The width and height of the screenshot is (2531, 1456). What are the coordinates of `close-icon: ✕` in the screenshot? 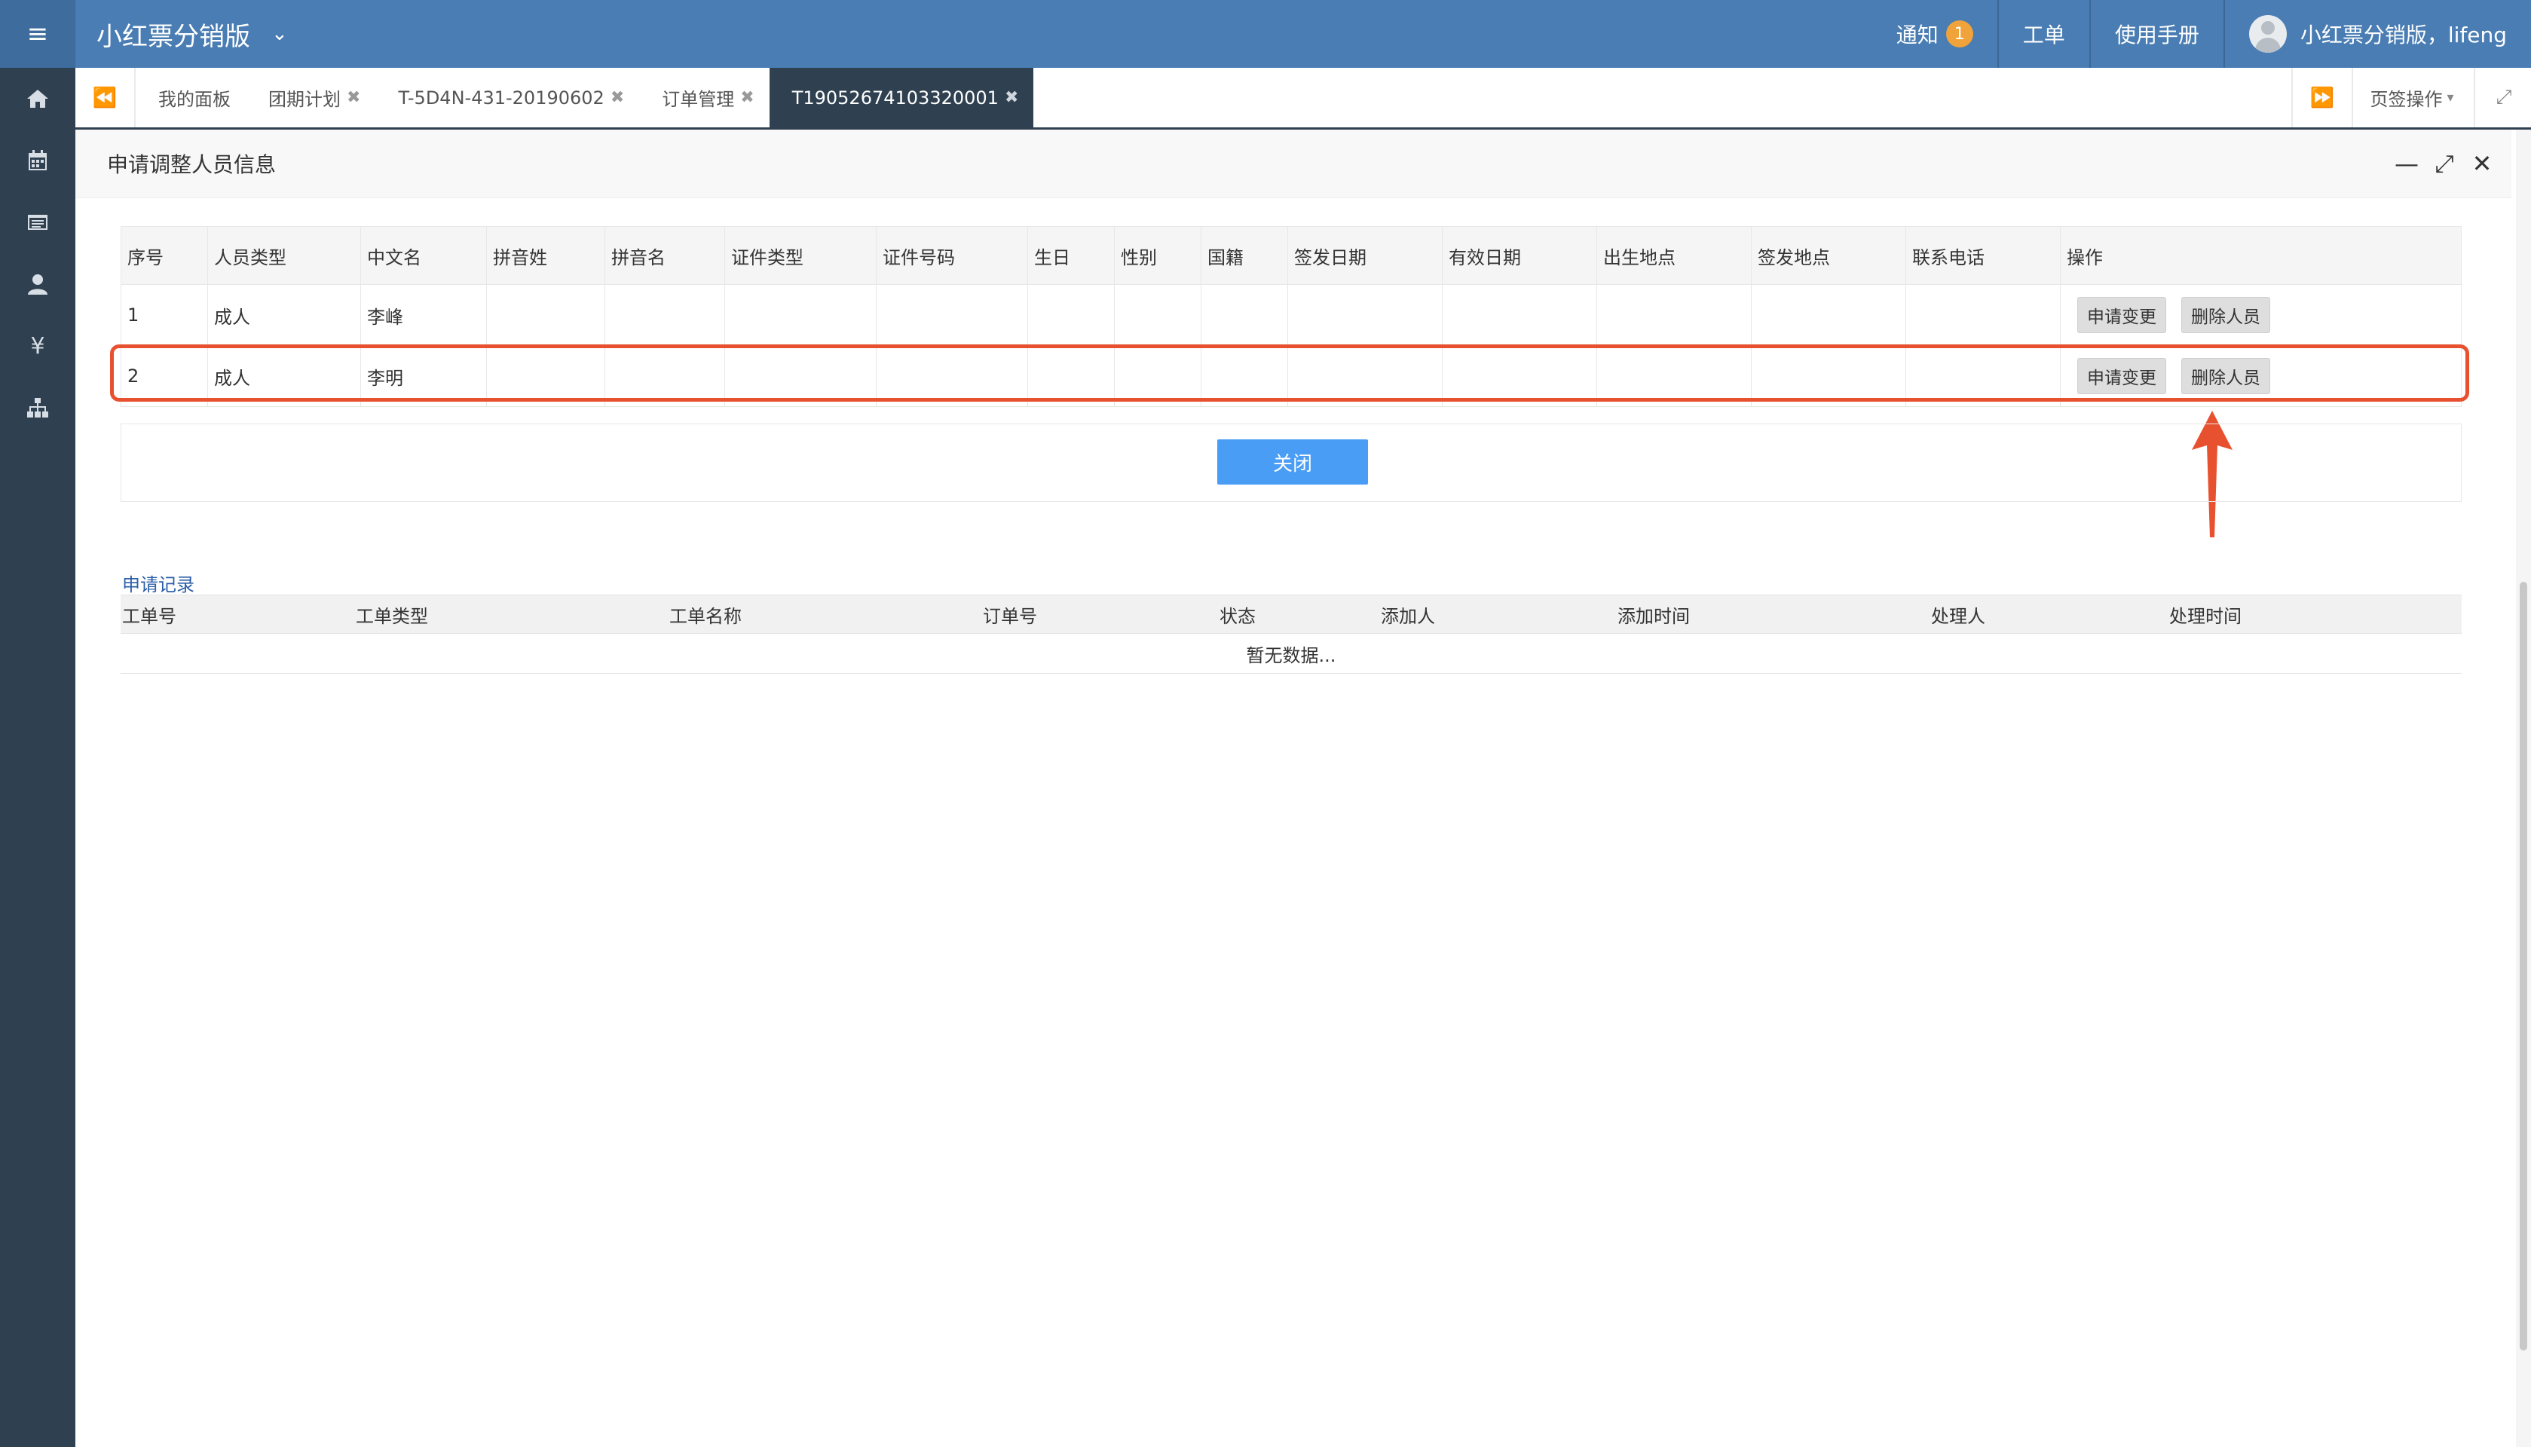 It's located at (2482, 163).